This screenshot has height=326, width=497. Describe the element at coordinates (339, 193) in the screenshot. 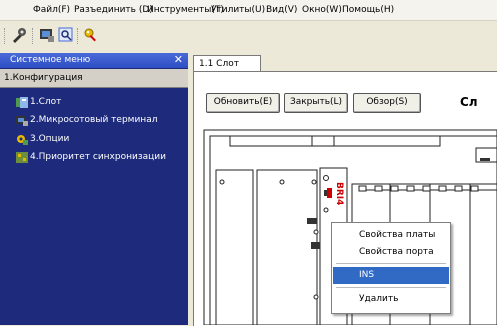

I see `board-label: BRI4` at that location.